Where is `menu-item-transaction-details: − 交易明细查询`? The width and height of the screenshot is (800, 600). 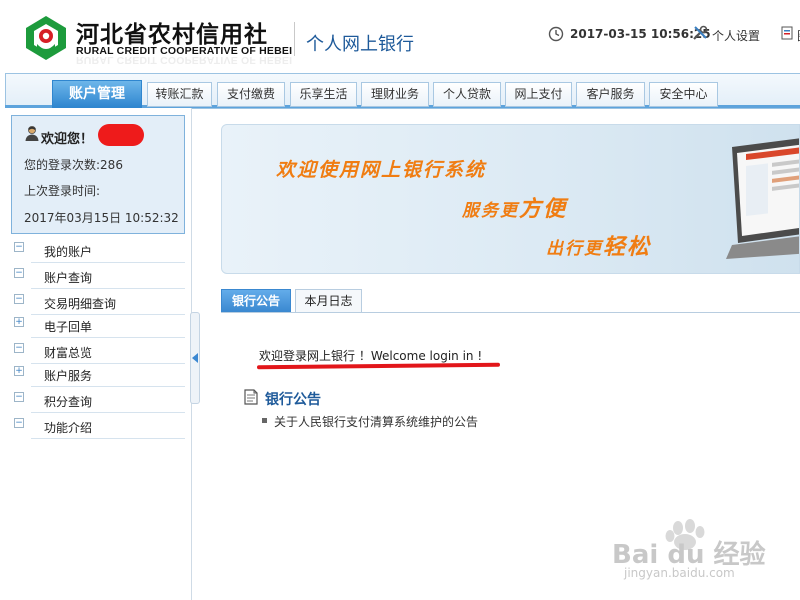
menu-item-transaction-details: − 交易明细查询 is located at coordinates (98, 303).